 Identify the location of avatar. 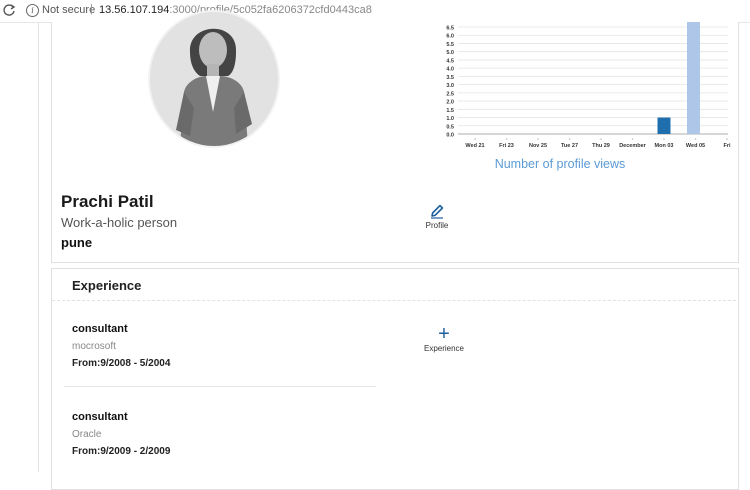
(214, 79).